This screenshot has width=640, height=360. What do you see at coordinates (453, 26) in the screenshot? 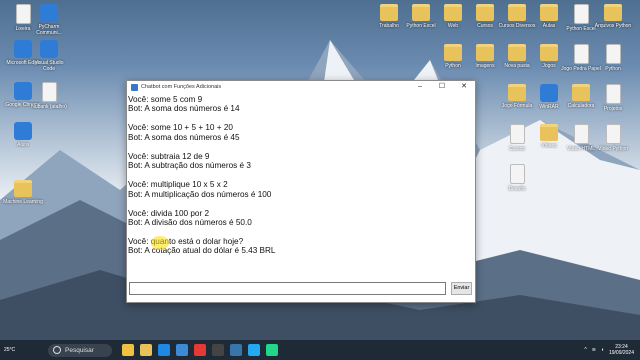
I see `desktop-icon-label: Web` at bounding box center [453, 26].